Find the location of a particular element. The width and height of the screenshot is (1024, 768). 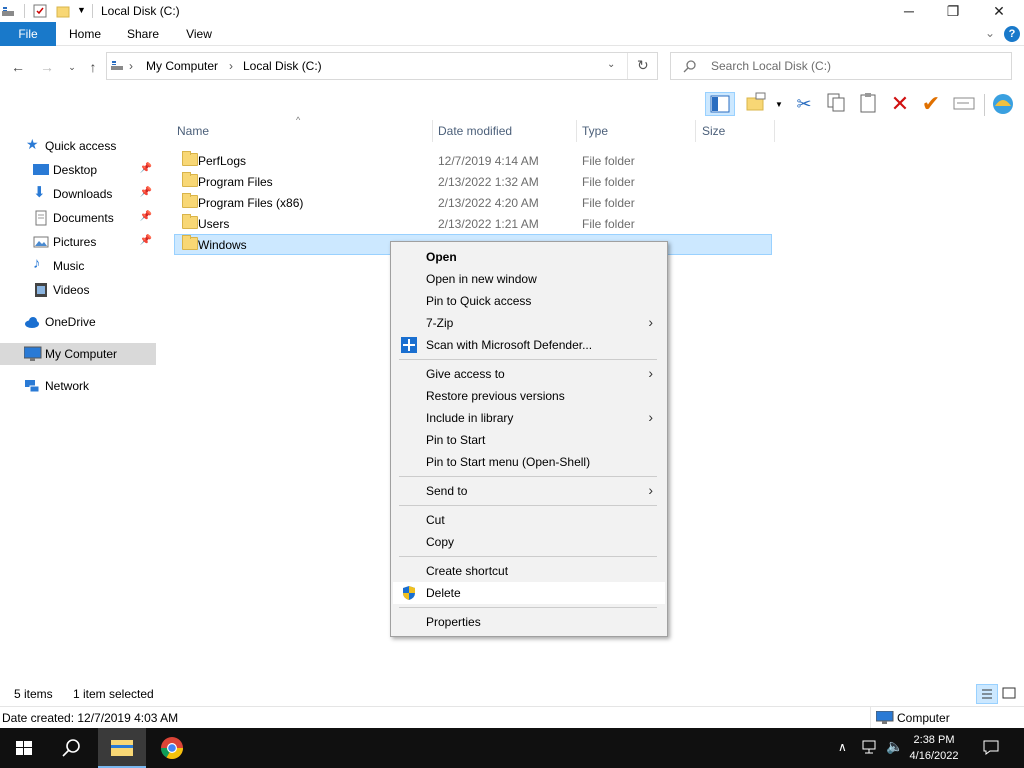

shell-settings-icon is located at coordinates (1003, 104).